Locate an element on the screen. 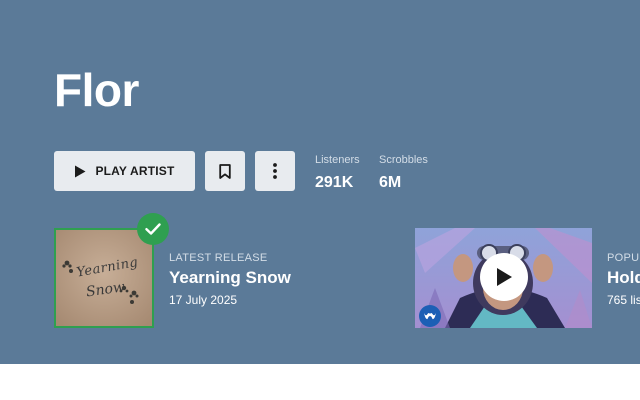 This screenshot has height=400, width=640. video-play-button is located at coordinates (504, 277).